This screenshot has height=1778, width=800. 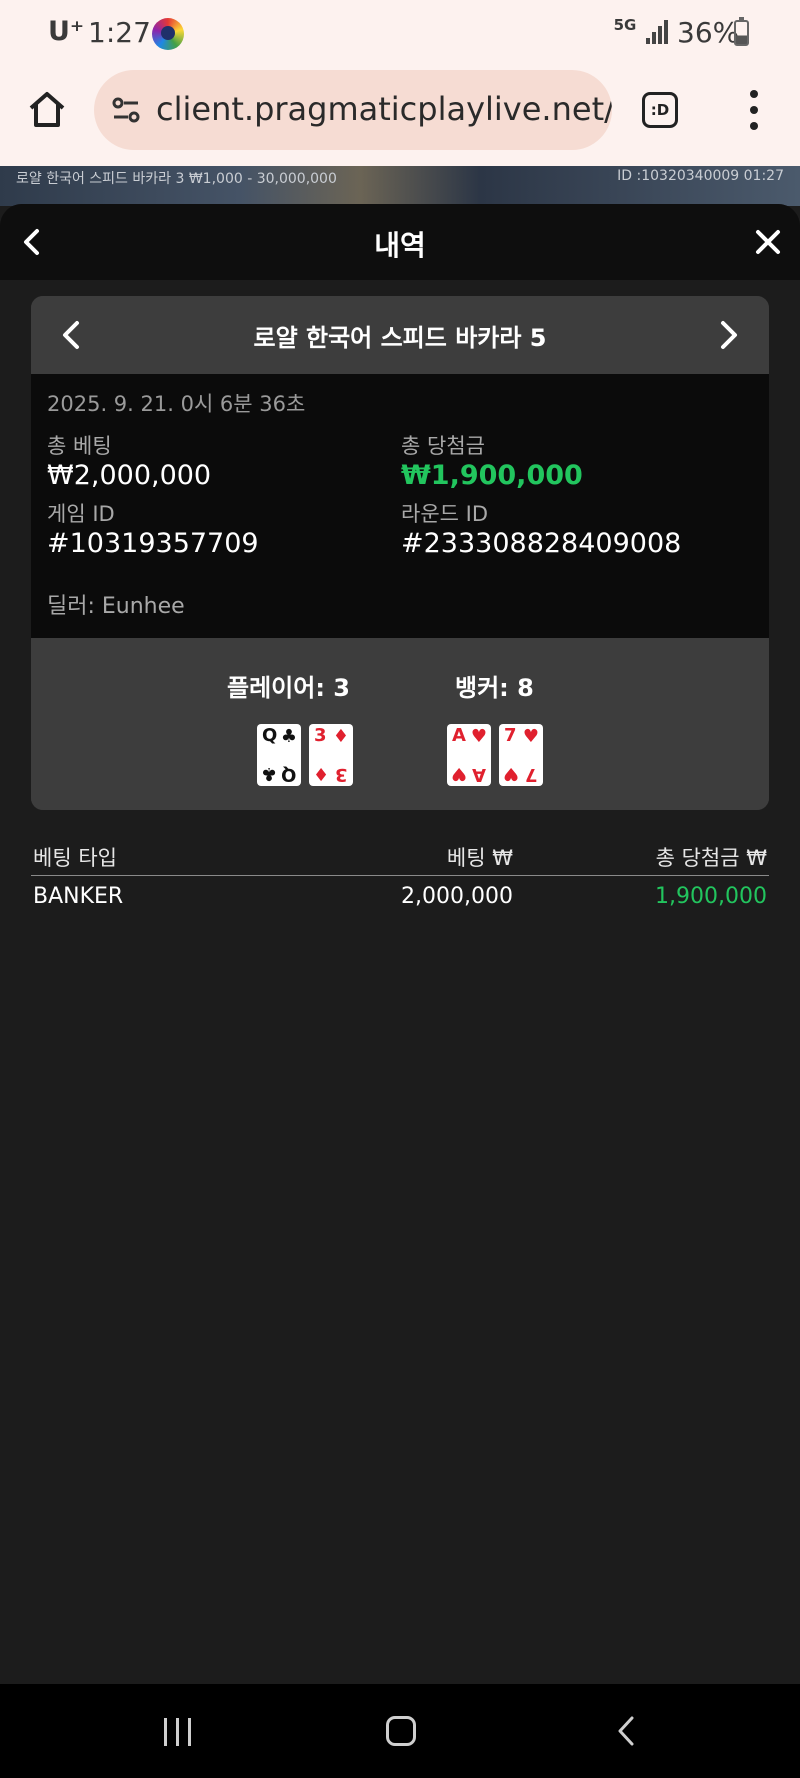 What do you see at coordinates (384, 109) in the screenshot?
I see `url-text: client.pragmaticplaylive.net/c` at bounding box center [384, 109].